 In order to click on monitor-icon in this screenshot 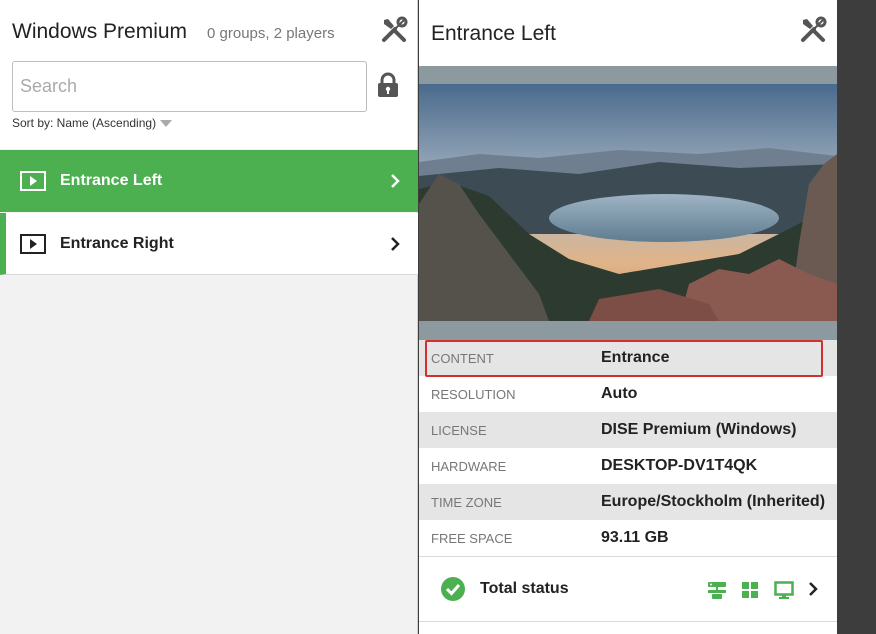, I will do `click(784, 590)`.